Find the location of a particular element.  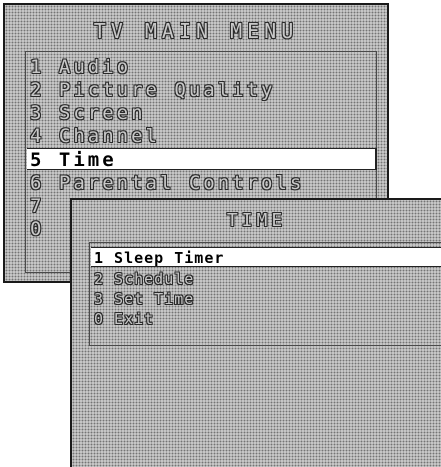

menu-item-screen: 3 Screen is located at coordinates (88, 113).